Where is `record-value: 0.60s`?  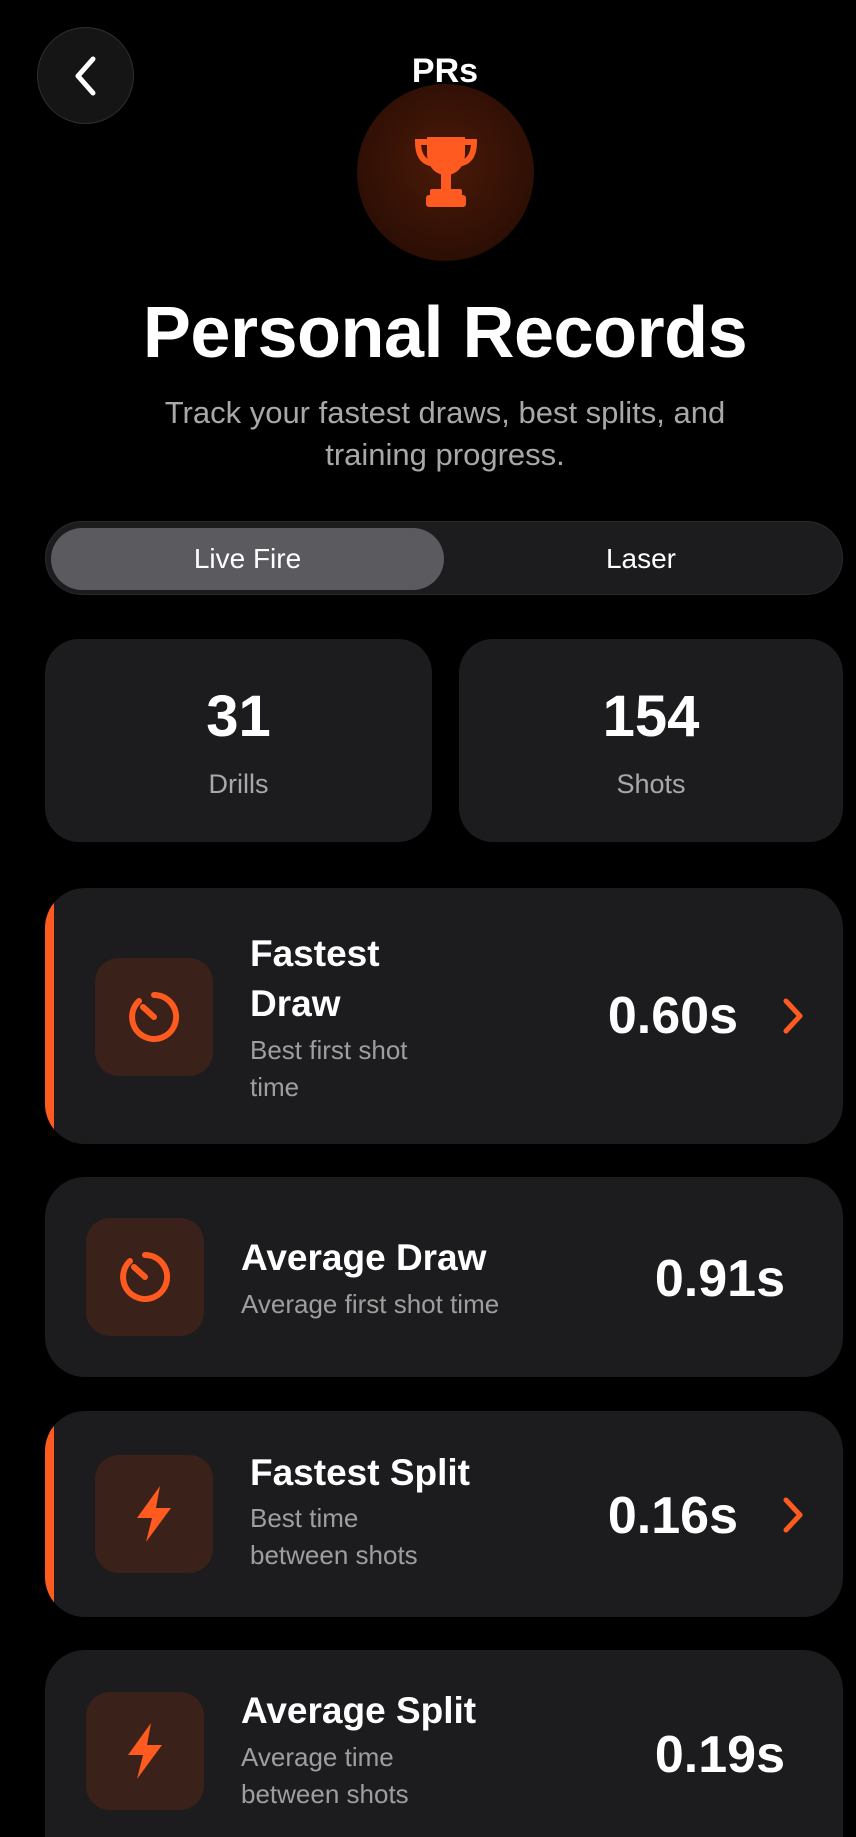 record-value: 0.60s is located at coordinates (672, 1016).